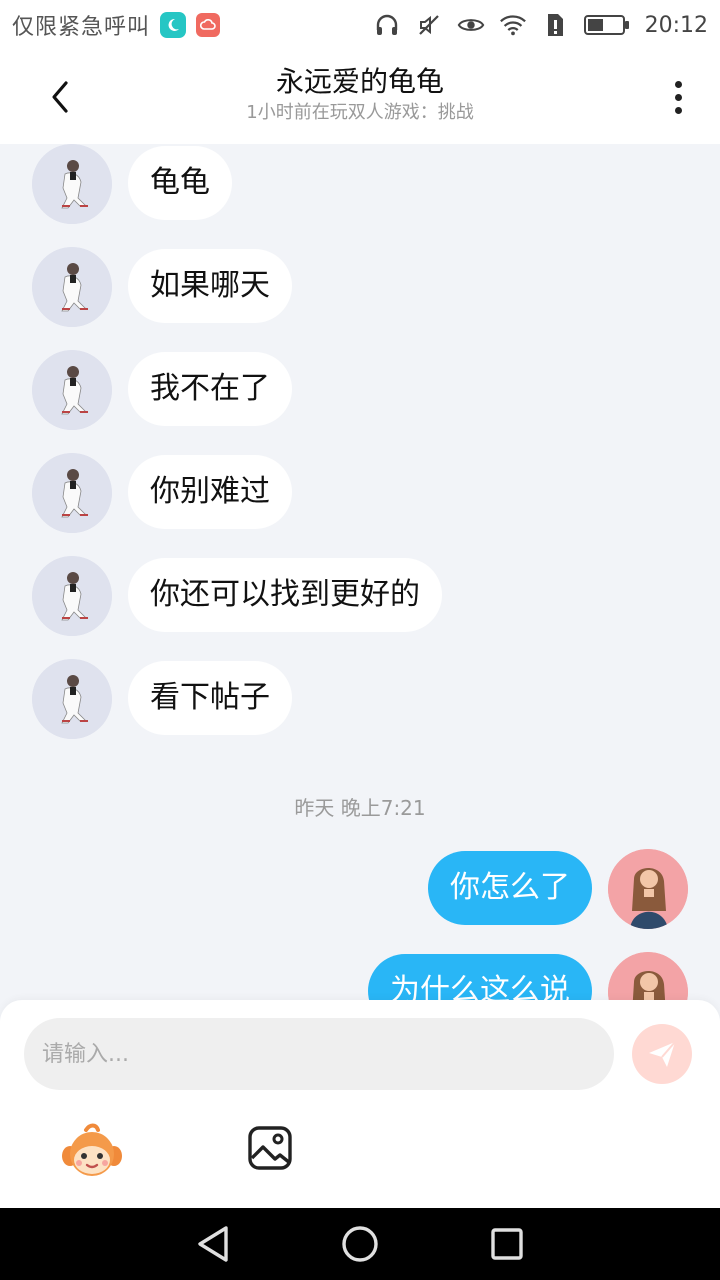  I want to click on back-icon, so click(60, 97).